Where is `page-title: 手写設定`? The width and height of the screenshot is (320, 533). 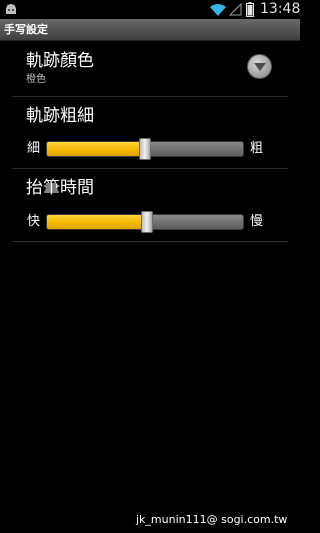 page-title: 手写設定 is located at coordinates (26, 29).